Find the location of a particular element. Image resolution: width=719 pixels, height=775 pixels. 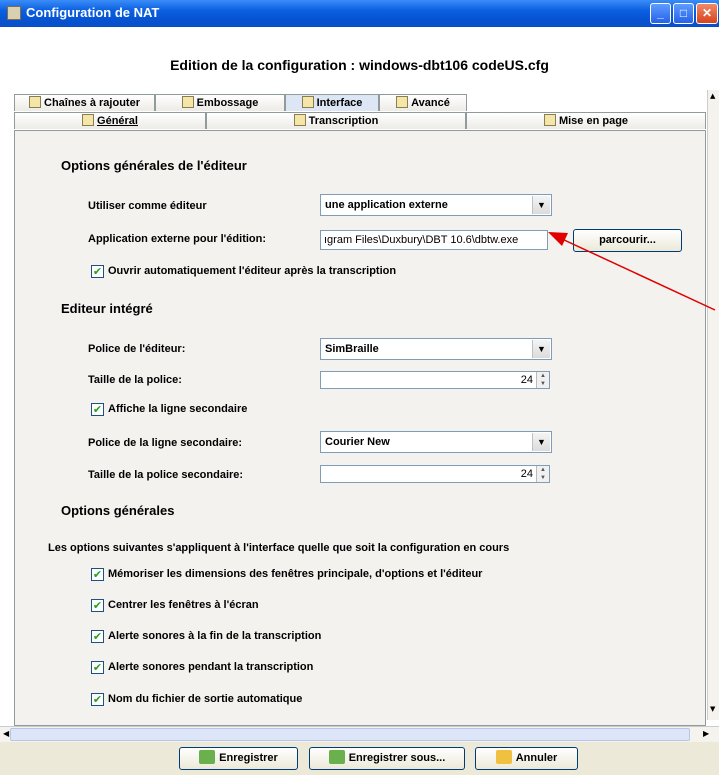

scroll-left-icon: ◀ is located at coordinates (6, 733).